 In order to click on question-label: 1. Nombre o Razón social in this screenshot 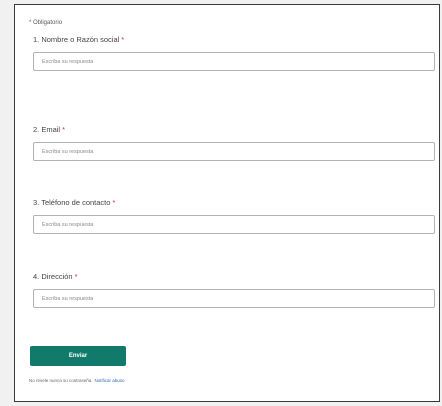, I will do `click(76, 39)`.